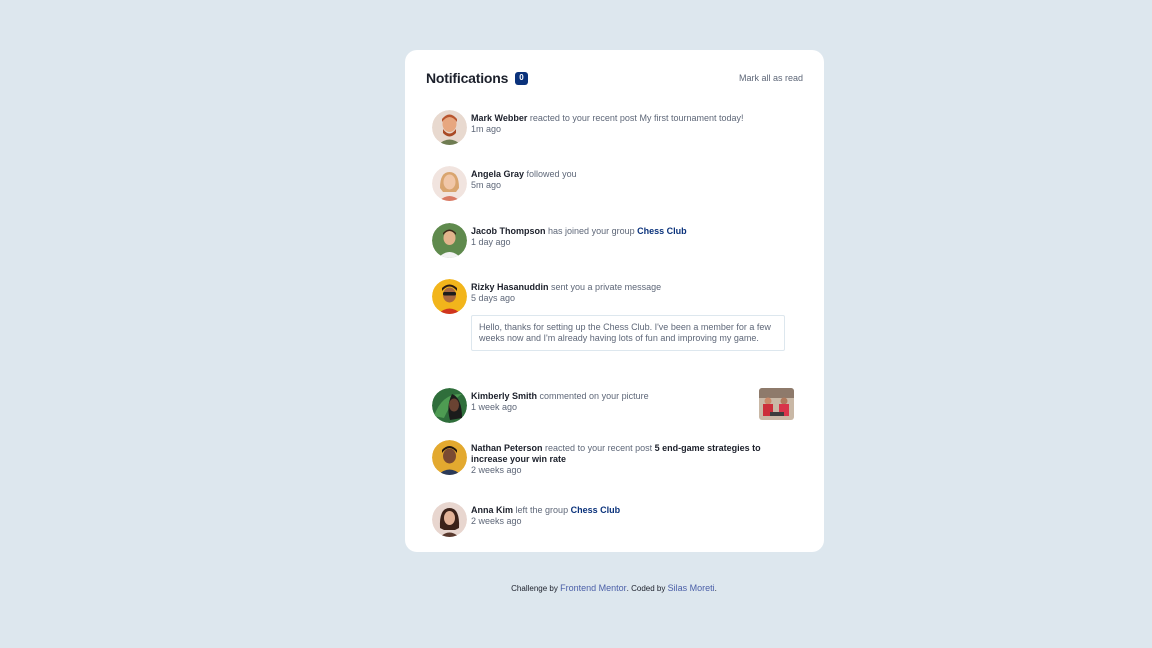 This screenshot has width=1152, height=648. Describe the element at coordinates (715, 588) in the screenshot. I see `footer-end: .` at that location.